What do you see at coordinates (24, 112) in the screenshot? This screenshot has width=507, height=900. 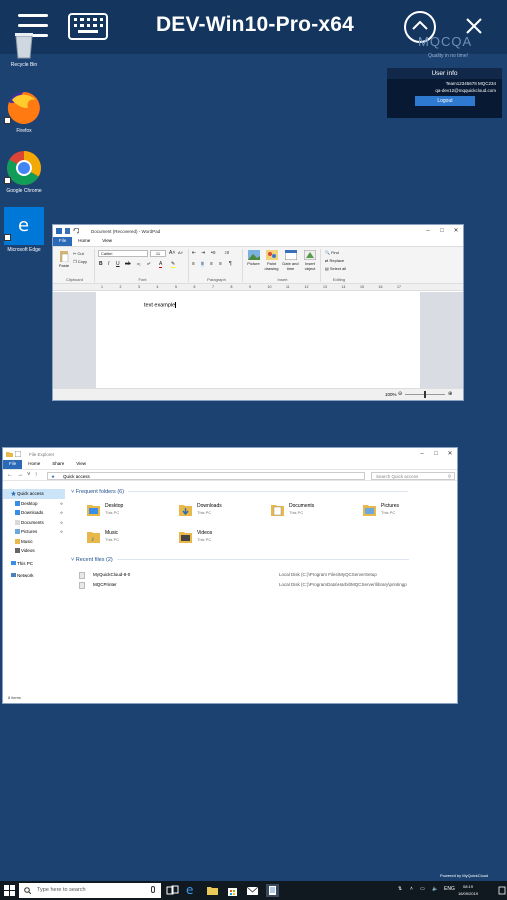 I see `desktop-icon-firefox: Firefox` at bounding box center [24, 112].